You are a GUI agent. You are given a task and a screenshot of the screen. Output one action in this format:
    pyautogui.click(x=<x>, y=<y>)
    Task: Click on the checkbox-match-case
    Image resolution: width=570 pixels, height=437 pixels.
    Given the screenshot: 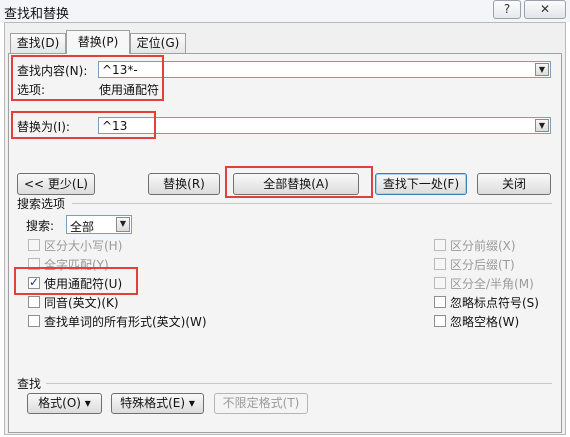 What is the action you would take?
    pyautogui.click(x=34, y=245)
    